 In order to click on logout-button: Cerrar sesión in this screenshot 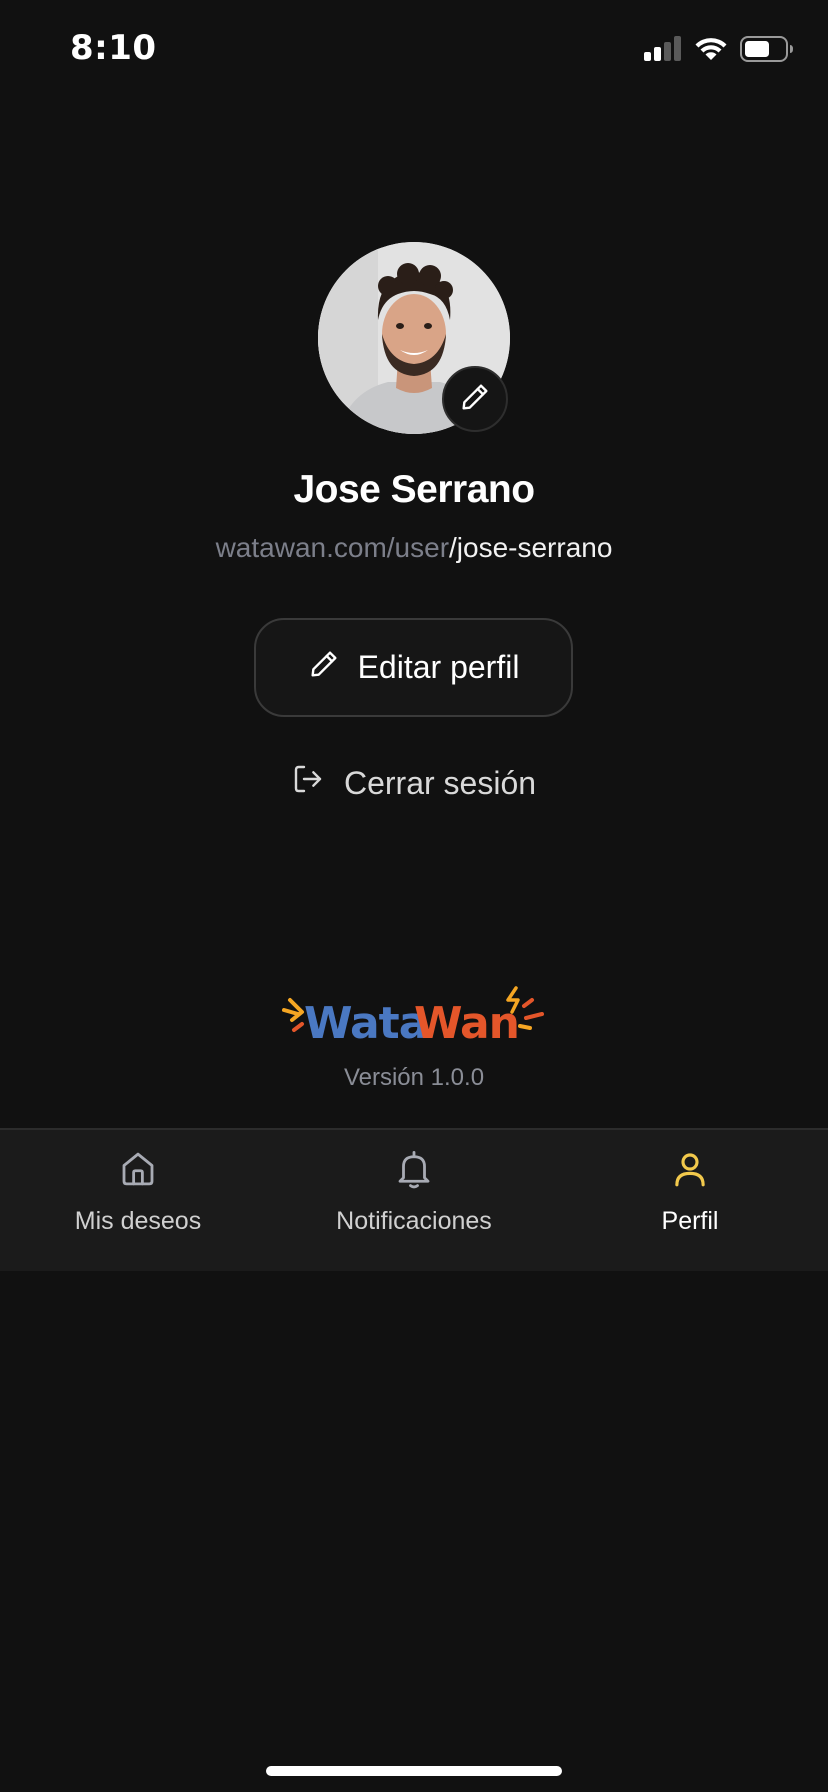, I will do `click(414, 783)`.